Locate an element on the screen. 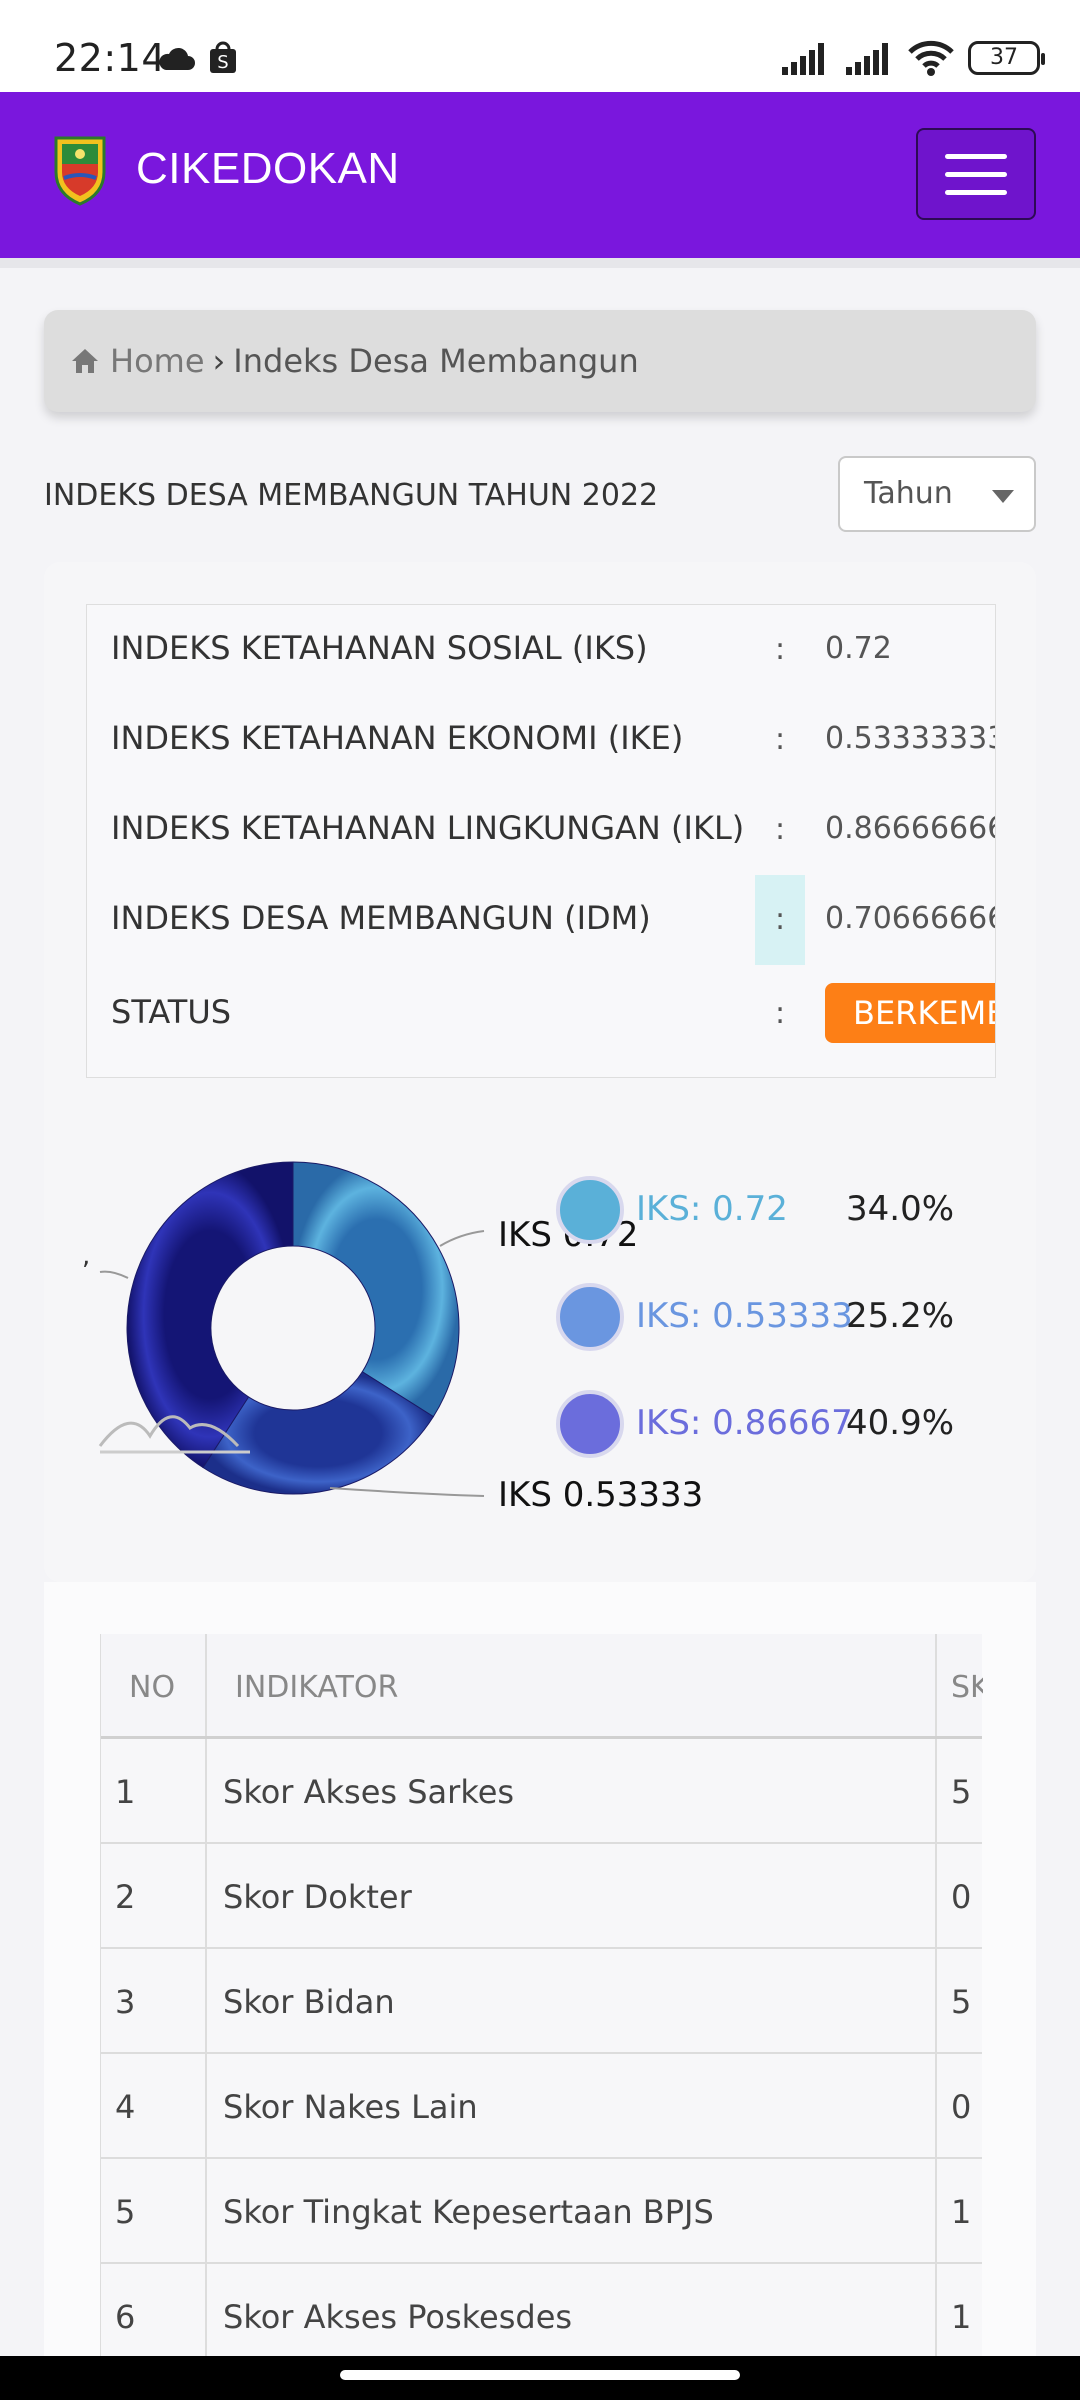 This screenshot has width=1080, height=2400. column-header-indikator: INDIKATOR is located at coordinates (316, 1687).